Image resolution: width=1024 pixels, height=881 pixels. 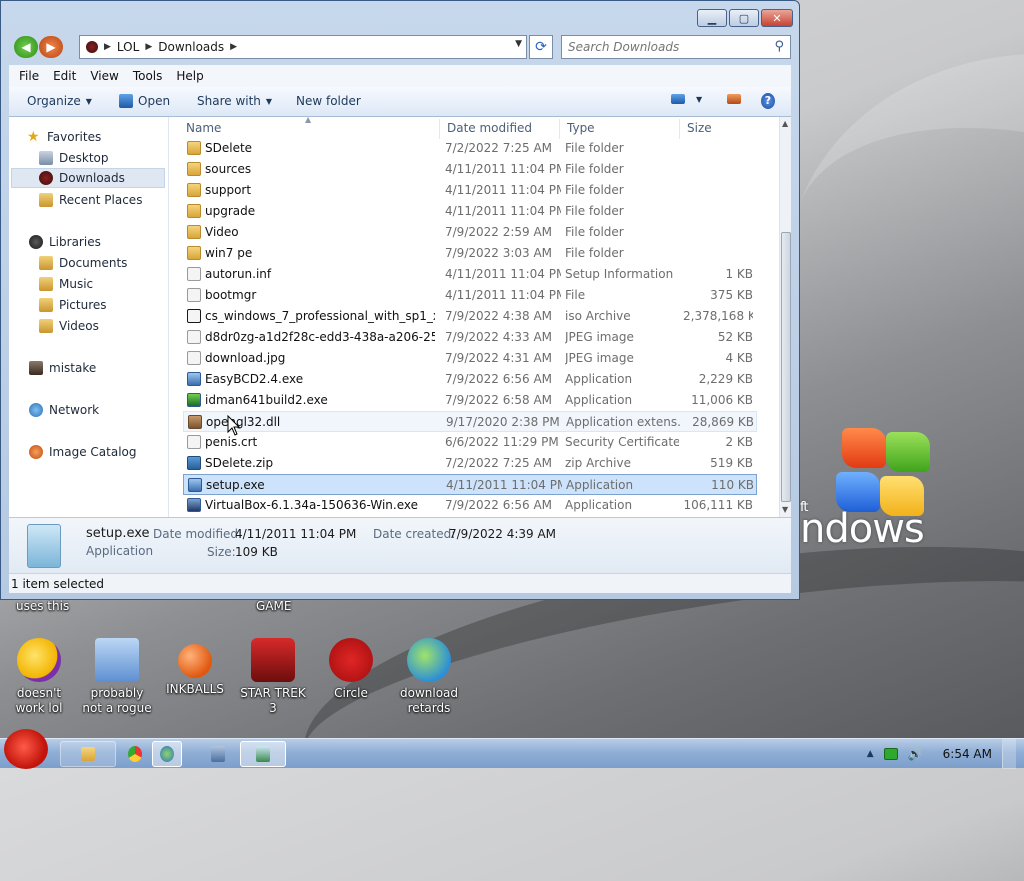 What do you see at coordinates (64, 410) in the screenshot?
I see `nav-network: Network` at bounding box center [64, 410].